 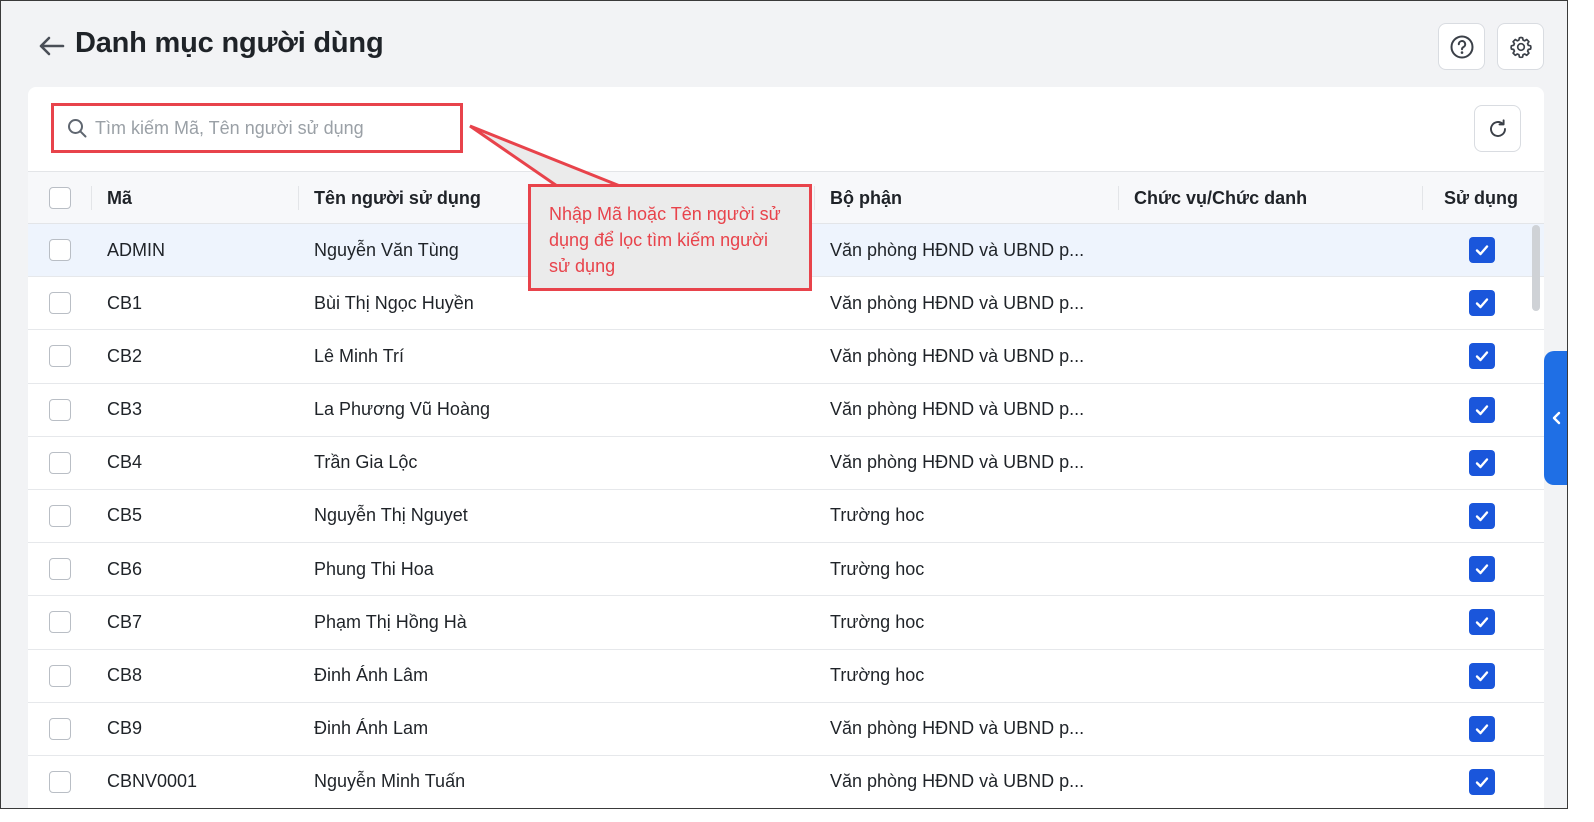 What do you see at coordinates (119, 198) in the screenshot?
I see `column-header-code: Mã` at bounding box center [119, 198].